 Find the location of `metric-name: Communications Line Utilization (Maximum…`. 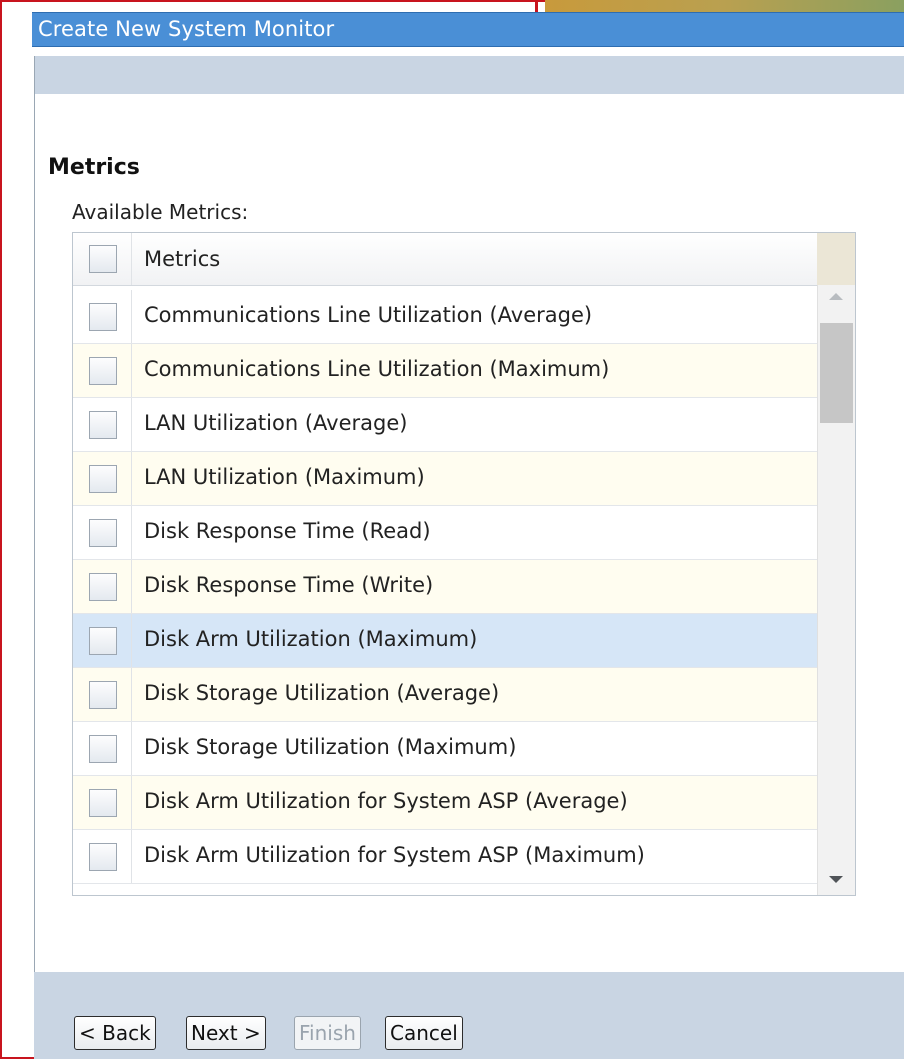

metric-name: Communications Line Utilization (Maximum… is located at coordinates (377, 369).